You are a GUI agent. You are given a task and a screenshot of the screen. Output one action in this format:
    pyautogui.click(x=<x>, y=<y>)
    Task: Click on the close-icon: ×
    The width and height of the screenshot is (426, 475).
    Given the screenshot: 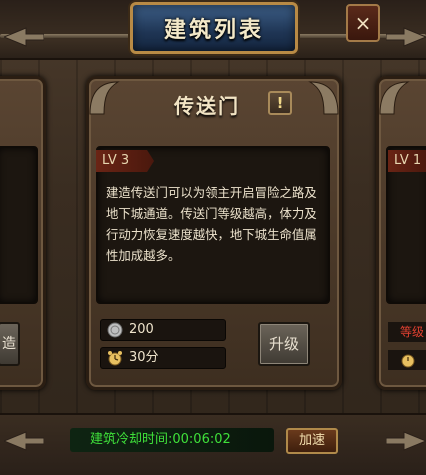 What is the action you would take?
    pyautogui.click(x=363, y=23)
    